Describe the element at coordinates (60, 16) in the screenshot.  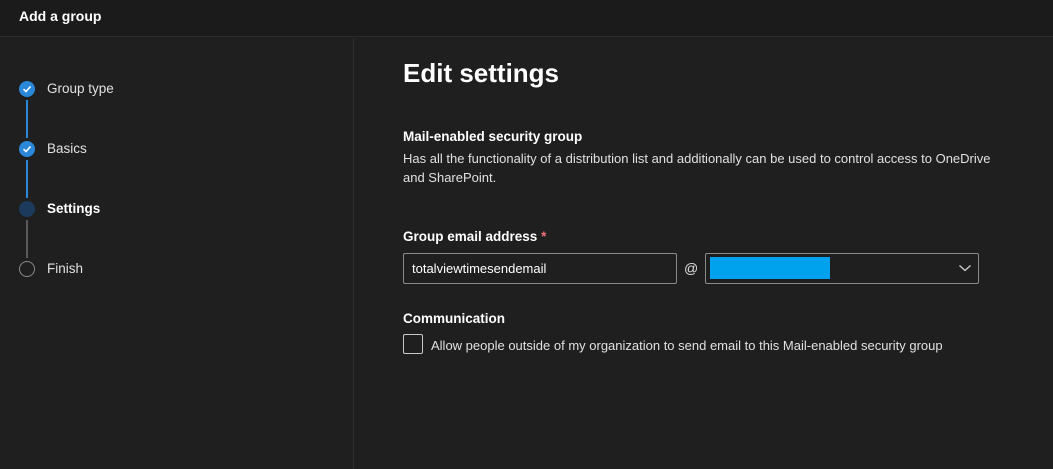
I see `panel-title: Add a group` at that location.